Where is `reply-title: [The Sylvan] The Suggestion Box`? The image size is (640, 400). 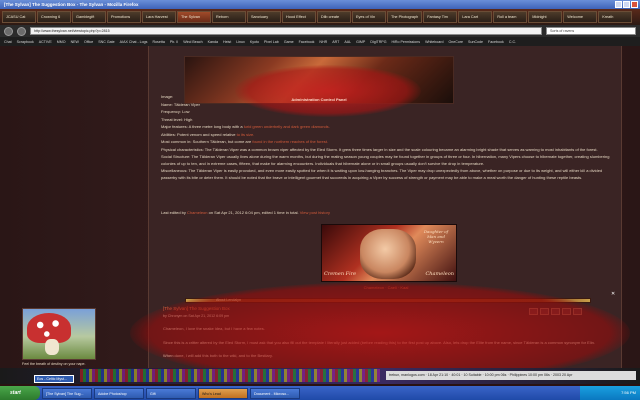
reply-title: [The Sylvan] The Suggestion Box is located at coordinates (196, 308).